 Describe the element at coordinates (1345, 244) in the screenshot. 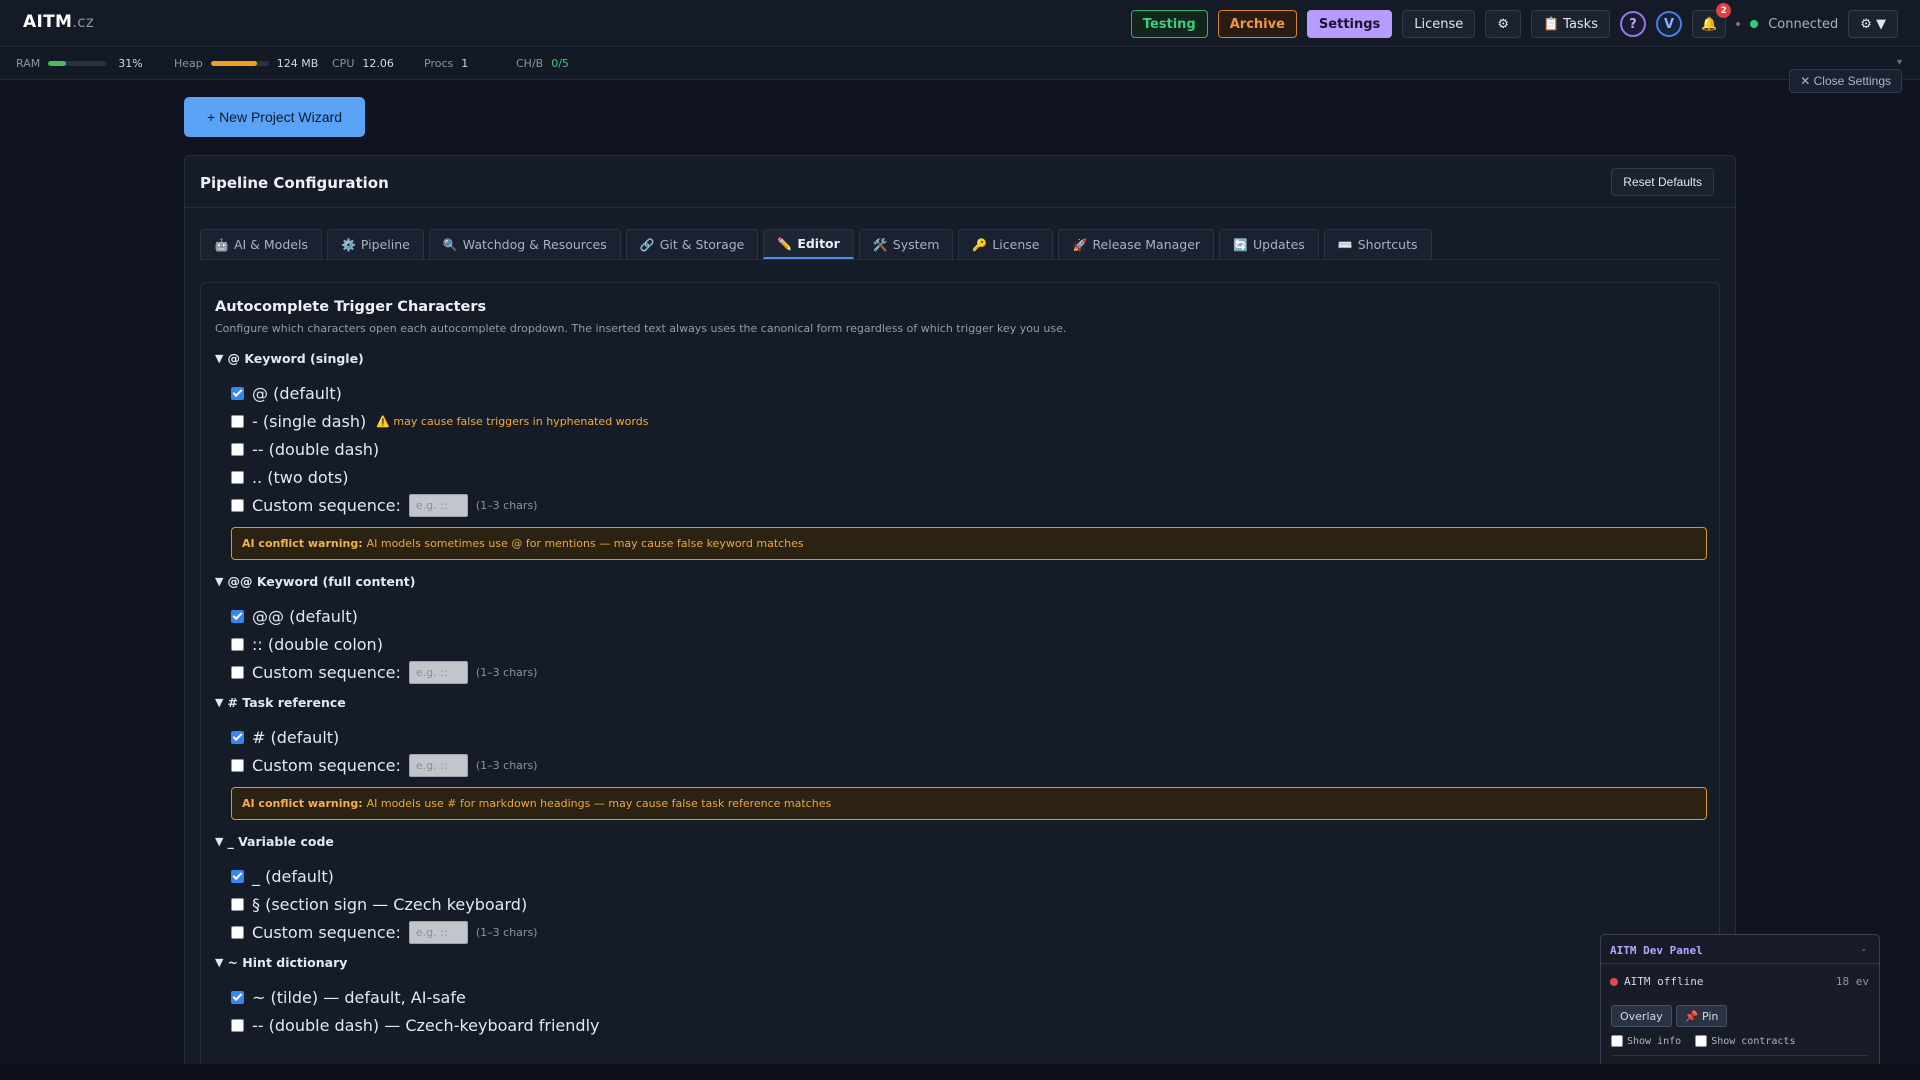

I see `tab-icon: ⌨️` at that location.